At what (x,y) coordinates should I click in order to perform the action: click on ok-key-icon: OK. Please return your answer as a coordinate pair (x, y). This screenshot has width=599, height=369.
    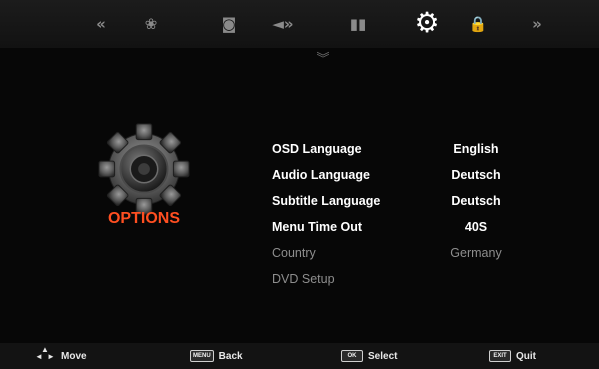
    Looking at the image, I should click on (352, 356).